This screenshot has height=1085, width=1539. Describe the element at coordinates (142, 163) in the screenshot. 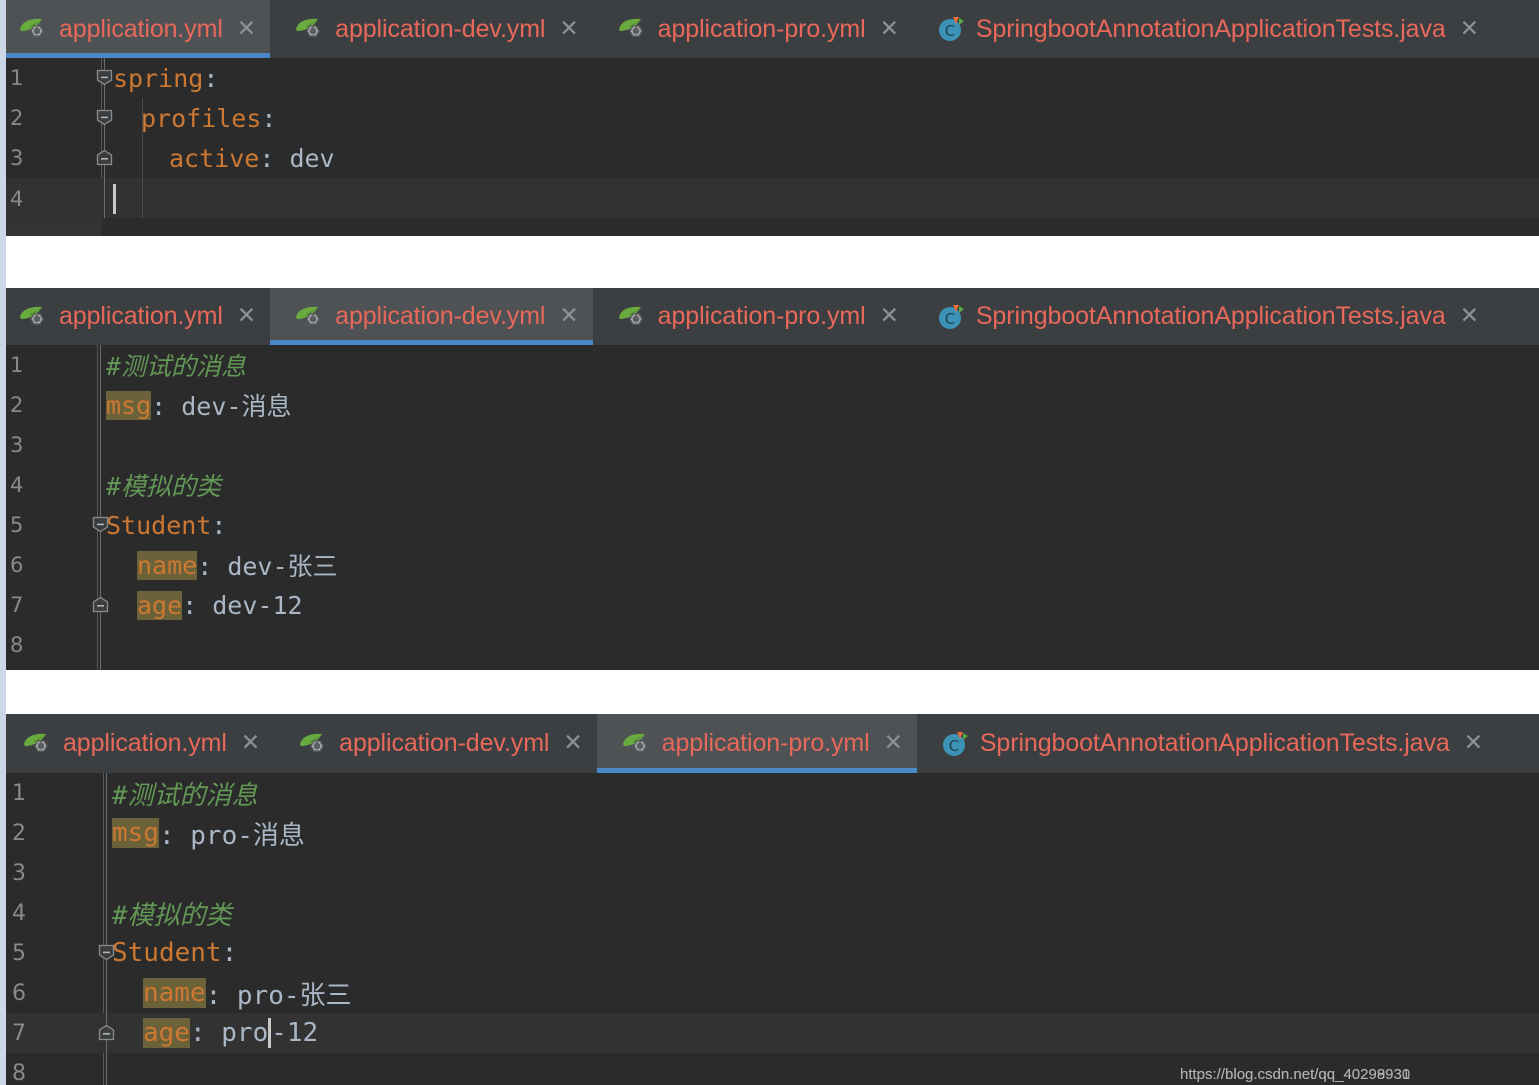

I see `indent-guide` at that location.